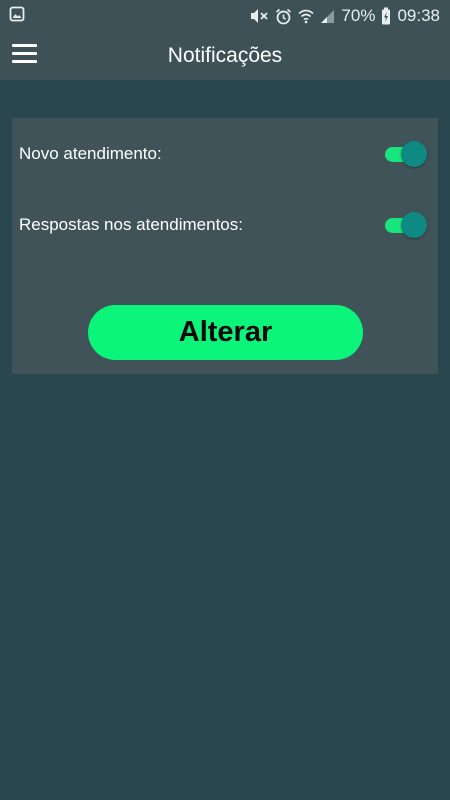  I want to click on battery-charging-icon, so click(386, 16).